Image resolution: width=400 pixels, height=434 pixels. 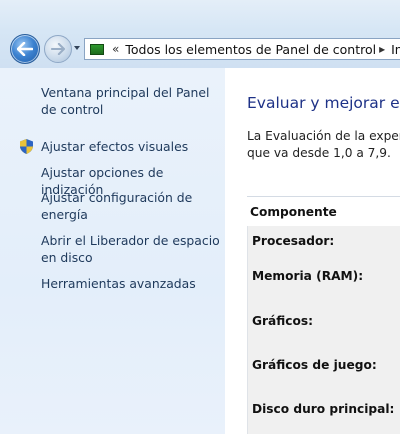 What do you see at coordinates (131, 101) in the screenshot?
I see `sidebar-link-control-panel-home: Ventana principal del Panel de control` at bounding box center [131, 101].